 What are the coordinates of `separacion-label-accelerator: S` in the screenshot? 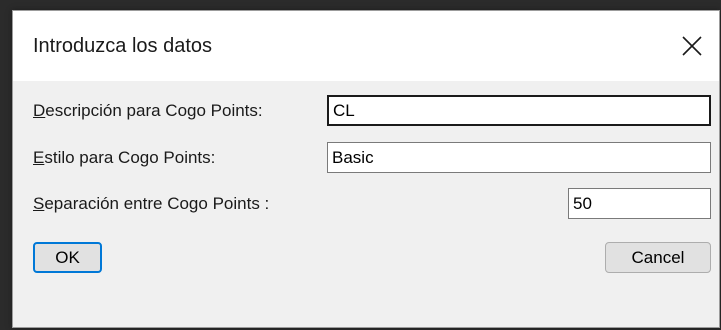 It's located at (39, 203).